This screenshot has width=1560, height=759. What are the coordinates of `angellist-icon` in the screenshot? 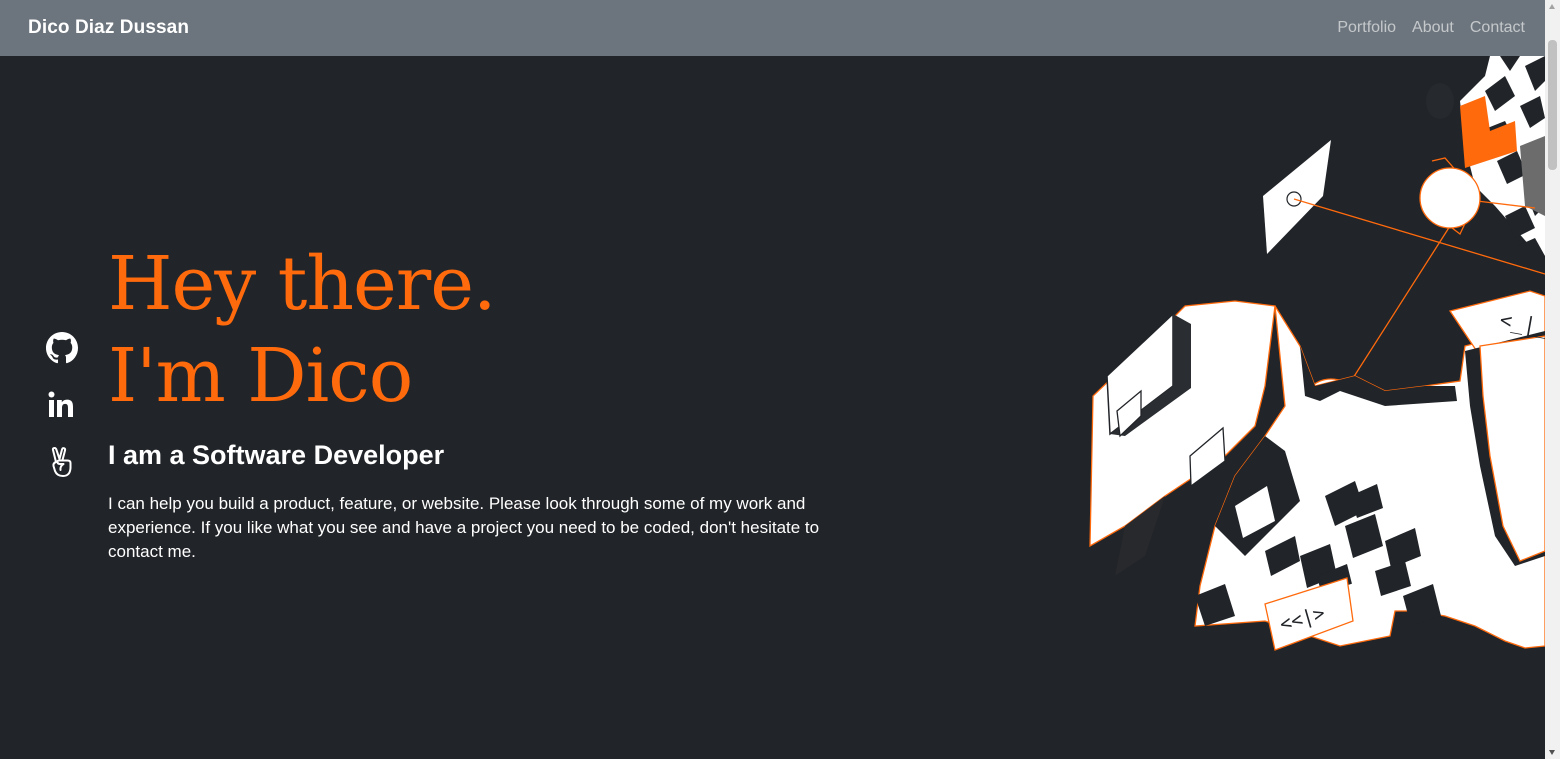 It's located at (61, 462).